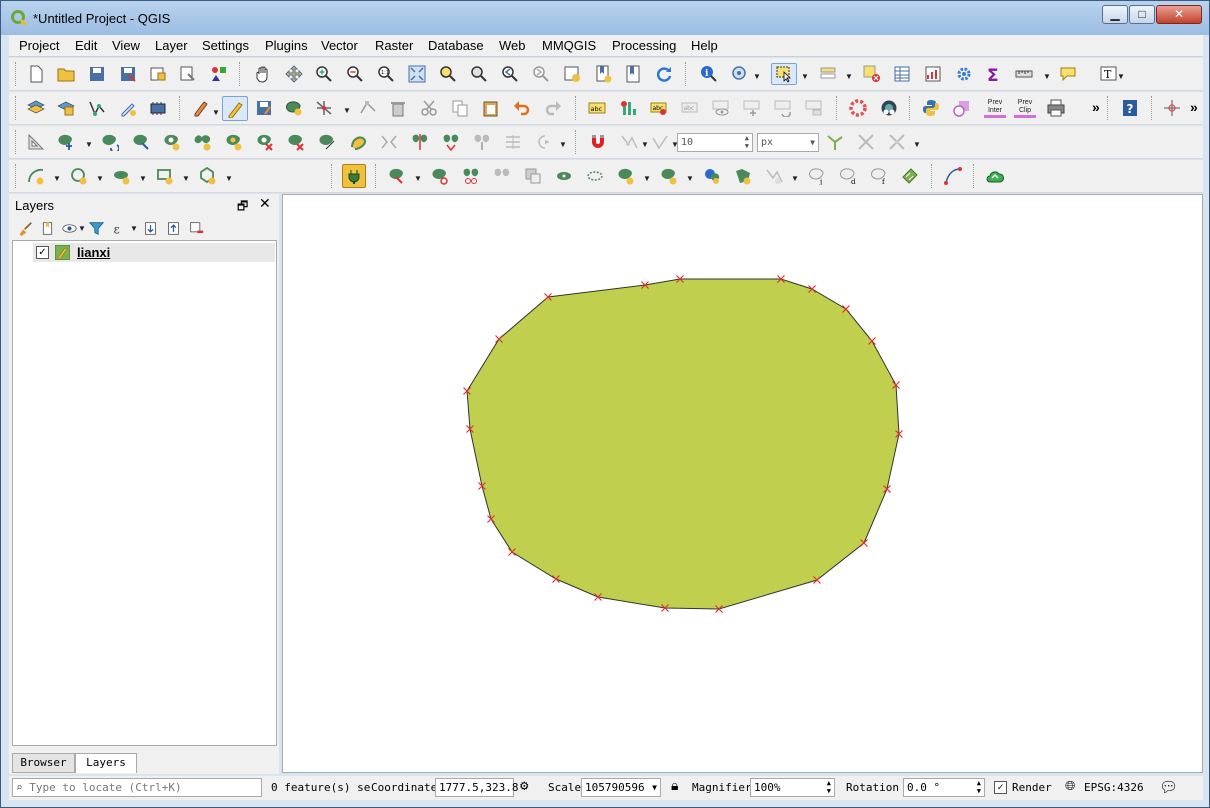 Image resolution: width=1210 pixels, height=808 pixels. I want to click on minimize-button: ▁, so click(1115, 14).